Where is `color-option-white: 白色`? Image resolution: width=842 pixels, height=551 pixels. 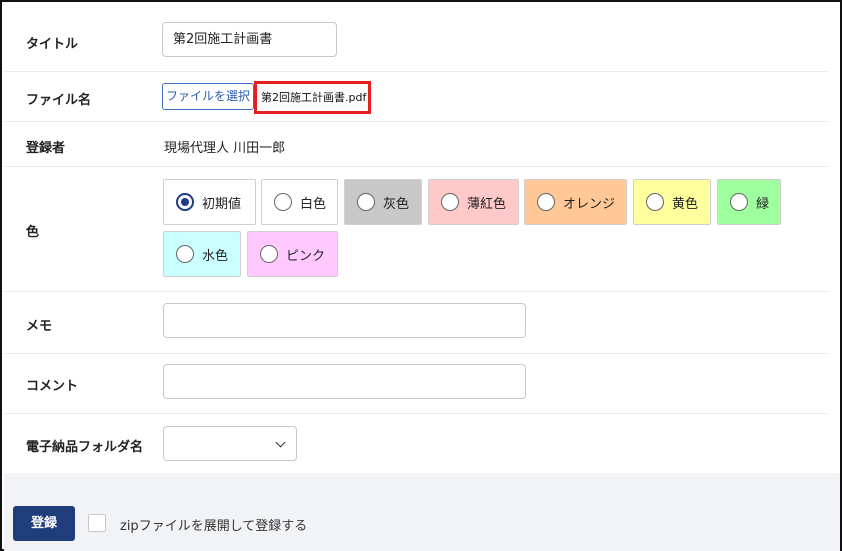
color-option-white: 白色 is located at coordinates (299, 202).